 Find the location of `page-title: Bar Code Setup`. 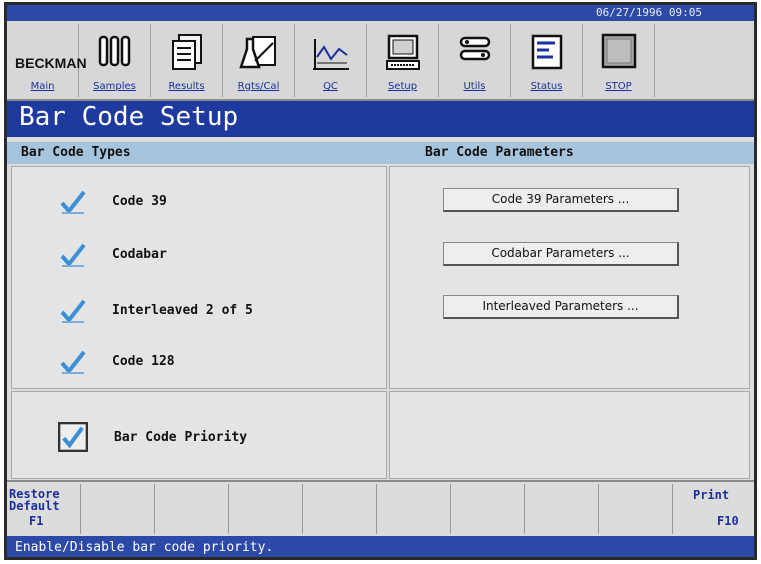

page-title: Bar Code Setup is located at coordinates (129, 117).